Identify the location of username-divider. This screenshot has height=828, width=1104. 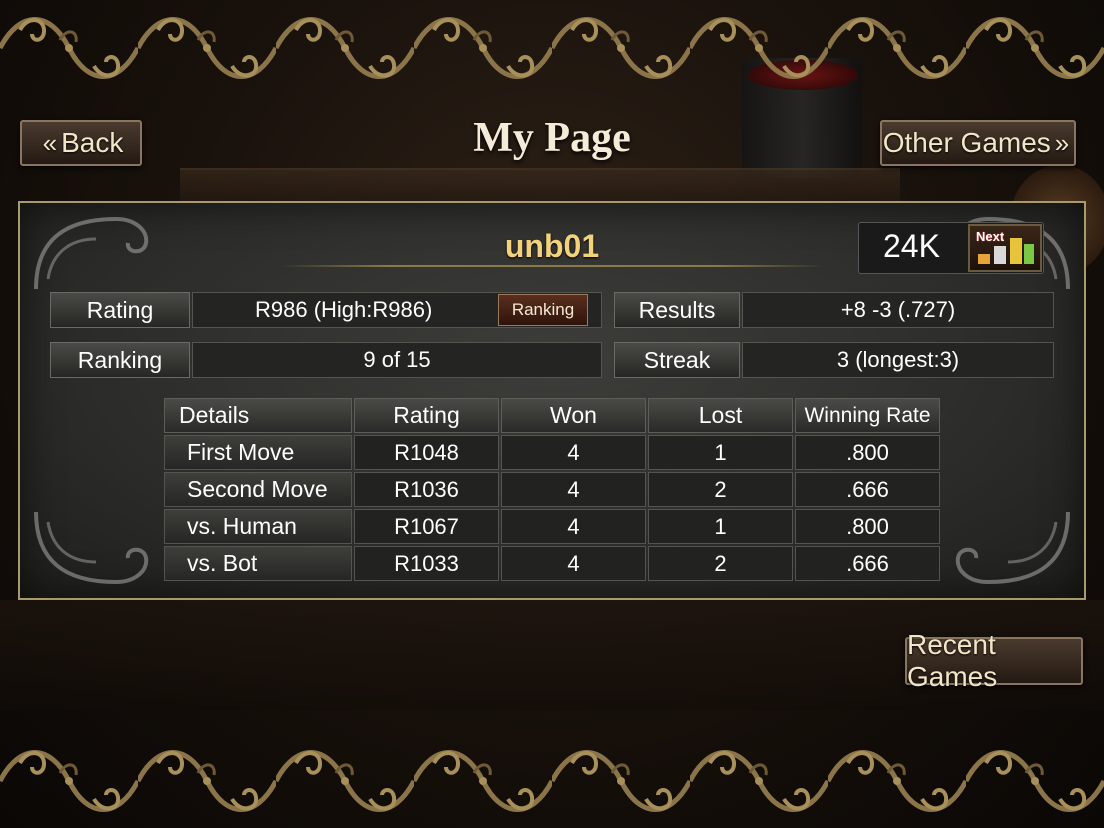
(552, 266).